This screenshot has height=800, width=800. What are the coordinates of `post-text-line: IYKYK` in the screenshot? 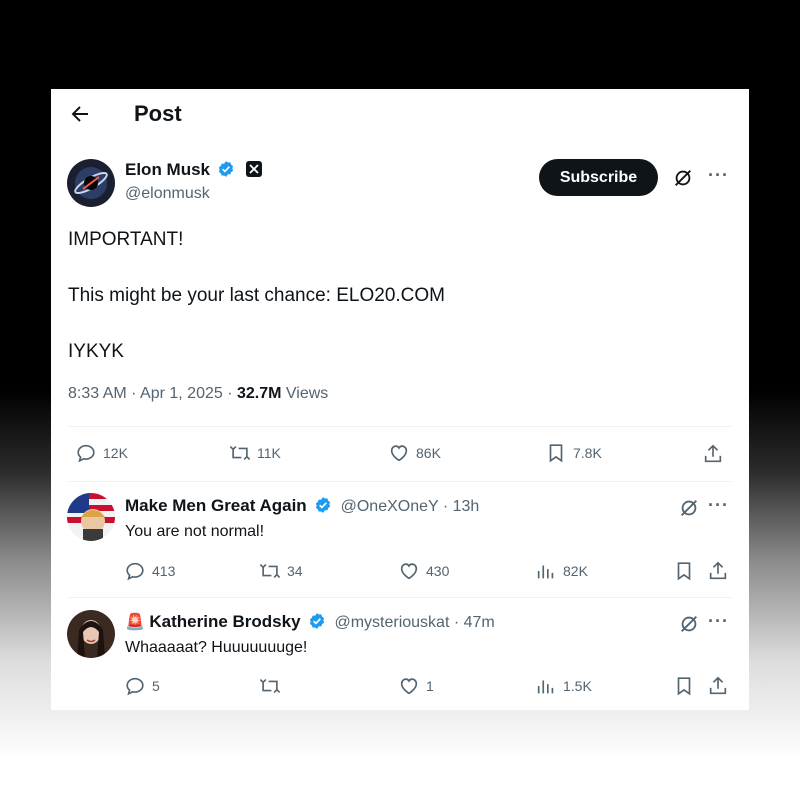 It's located at (96, 351).